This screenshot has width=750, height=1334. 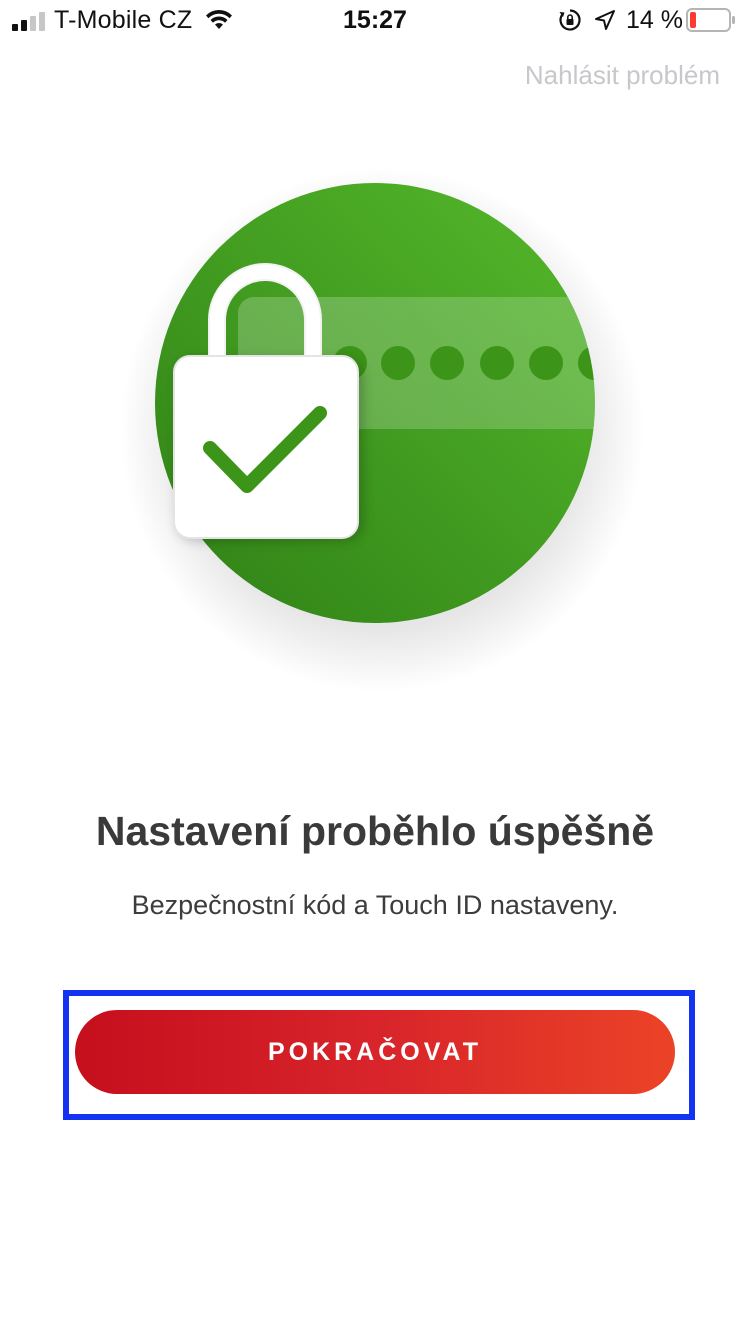 What do you see at coordinates (375, 831) in the screenshot?
I see `page-title: Nastavení proběhlo úspěšně` at bounding box center [375, 831].